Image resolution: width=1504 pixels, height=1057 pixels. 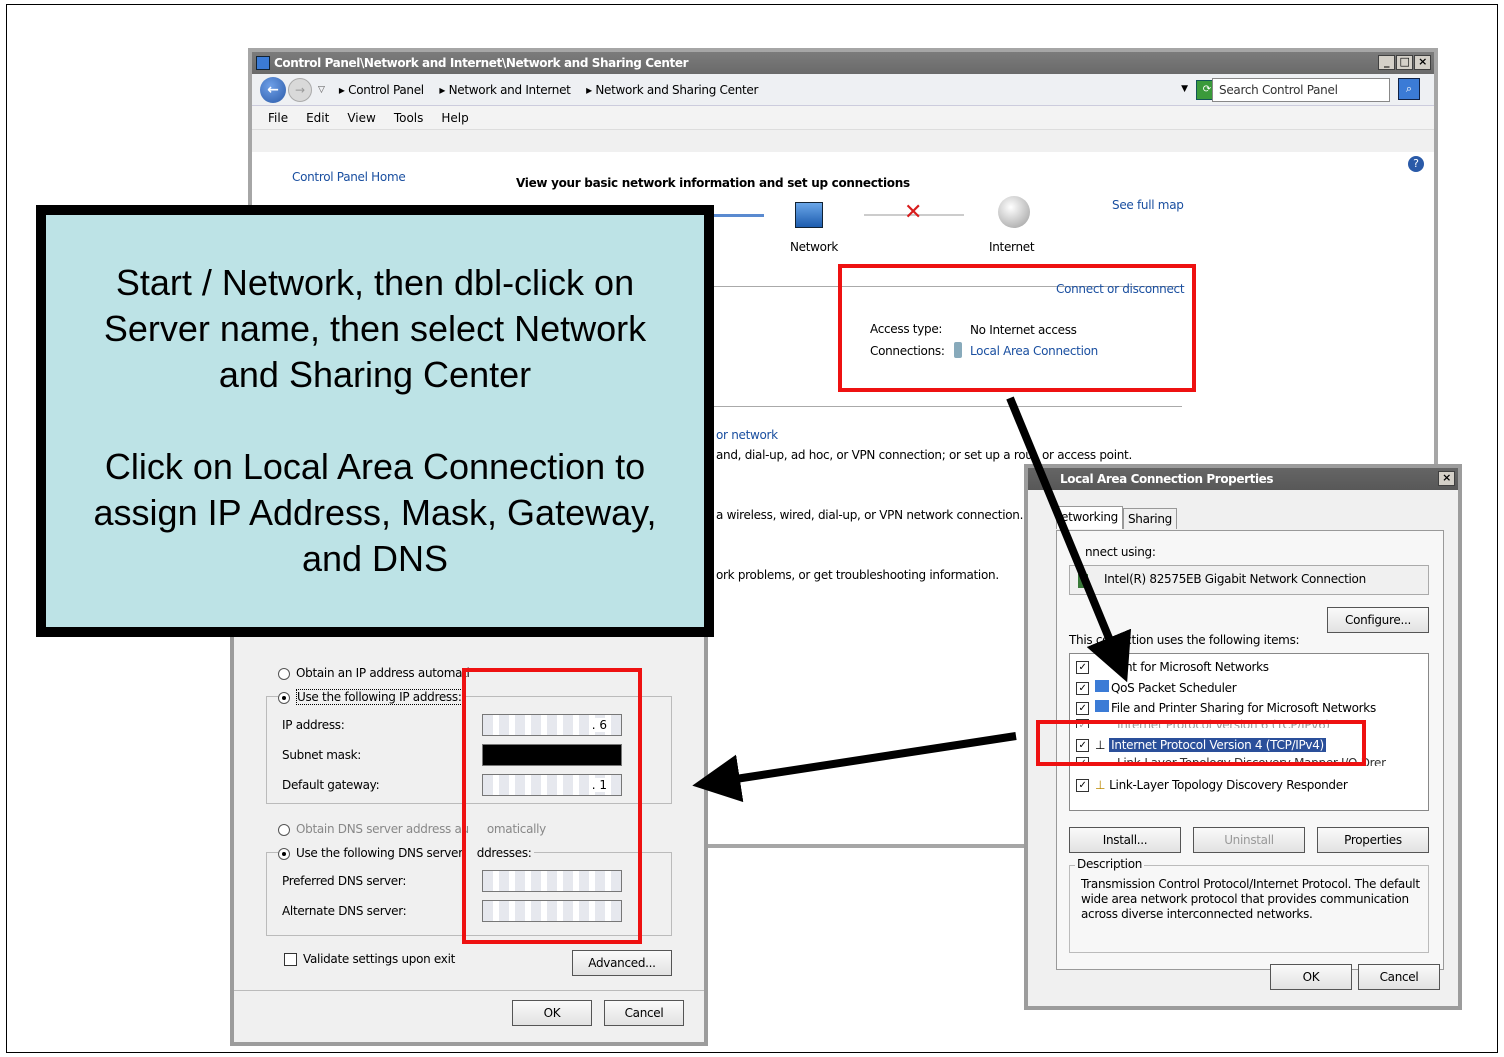 What do you see at coordinates (375, 282) in the screenshot?
I see `callout-line: Start / Network, then dbl-click on` at bounding box center [375, 282].